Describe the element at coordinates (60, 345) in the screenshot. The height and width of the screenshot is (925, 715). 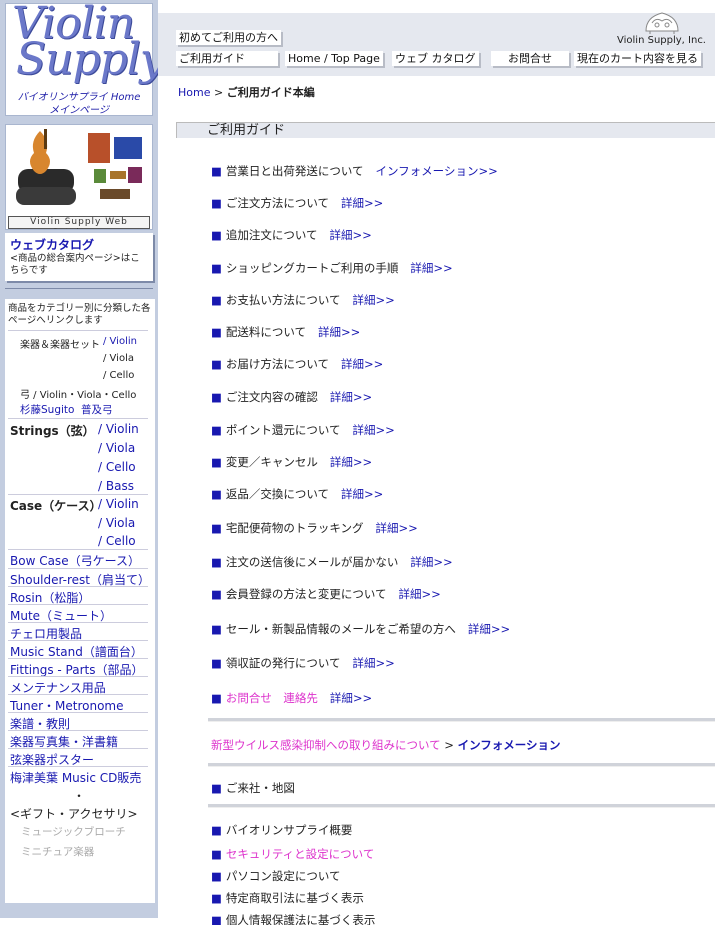
I see `menu-instruments-label: 楽器＆楽器セット` at that location.